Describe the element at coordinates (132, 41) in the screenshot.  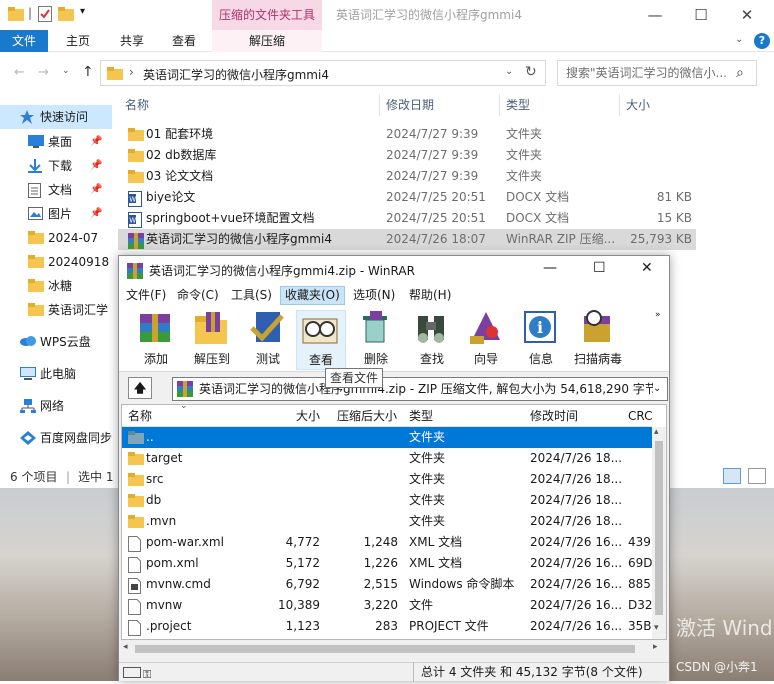
I see `tab-share: 共享` at that location.